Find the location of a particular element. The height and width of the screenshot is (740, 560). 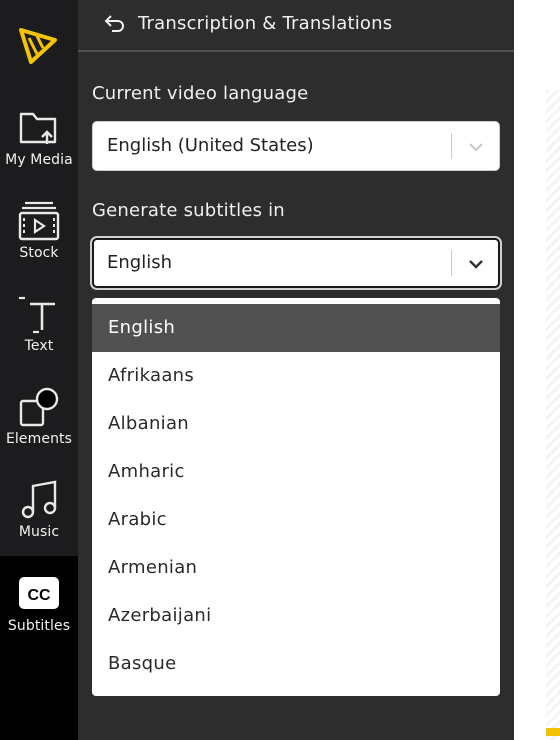

music-note-icon is located at coordinates (39, 499).